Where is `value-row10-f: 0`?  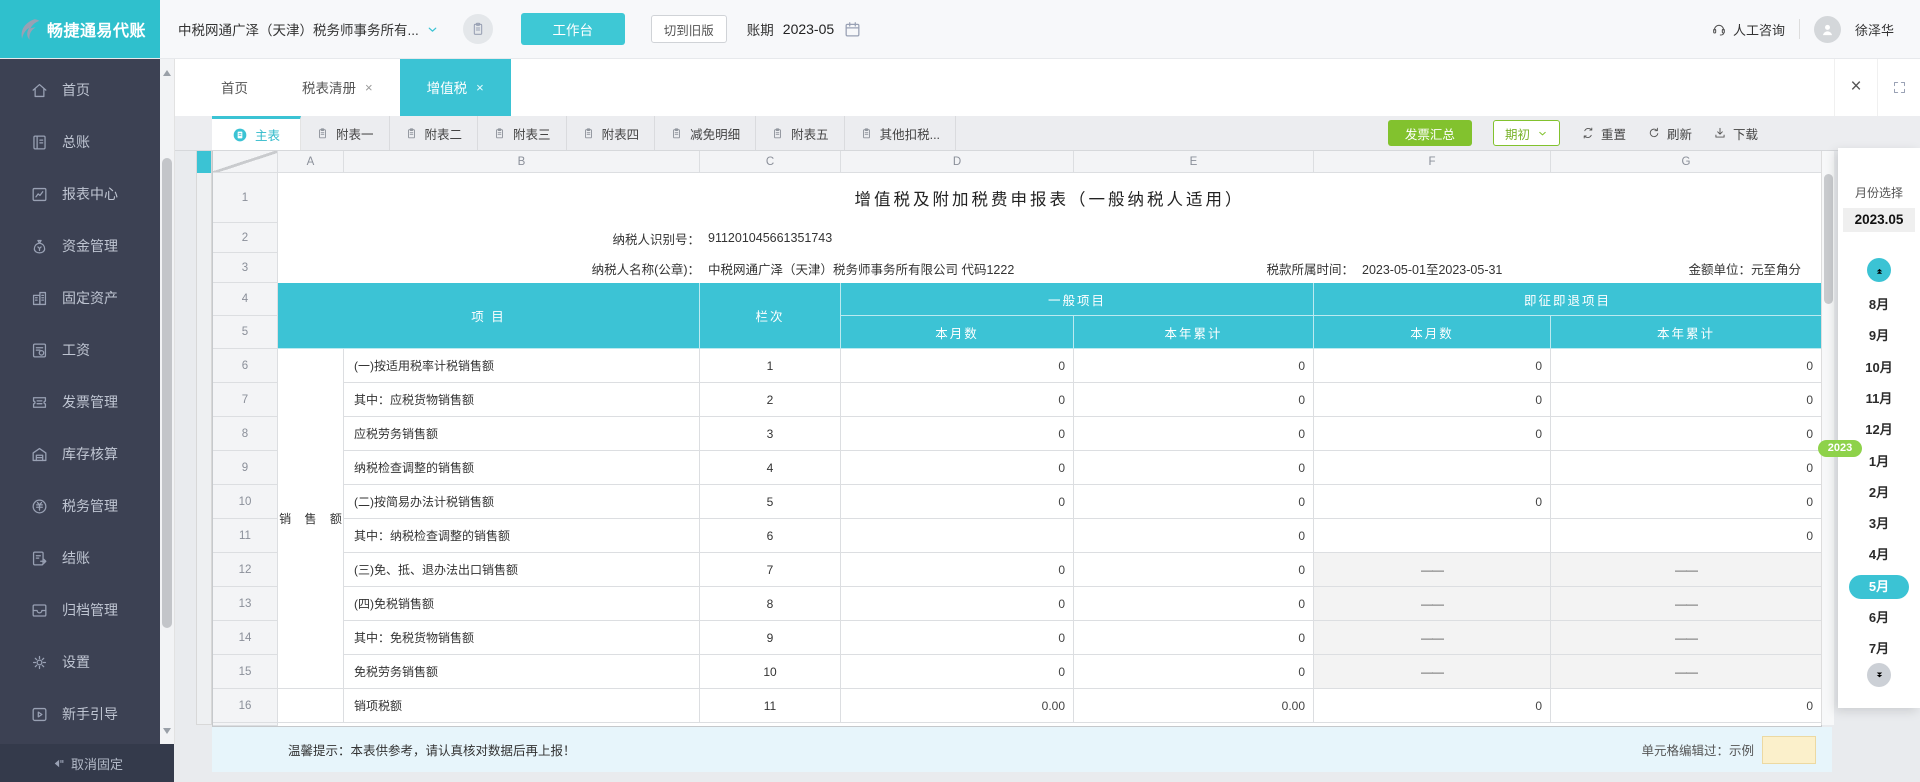
value-row10-f: 0 is located at coordinates (1432, 502).